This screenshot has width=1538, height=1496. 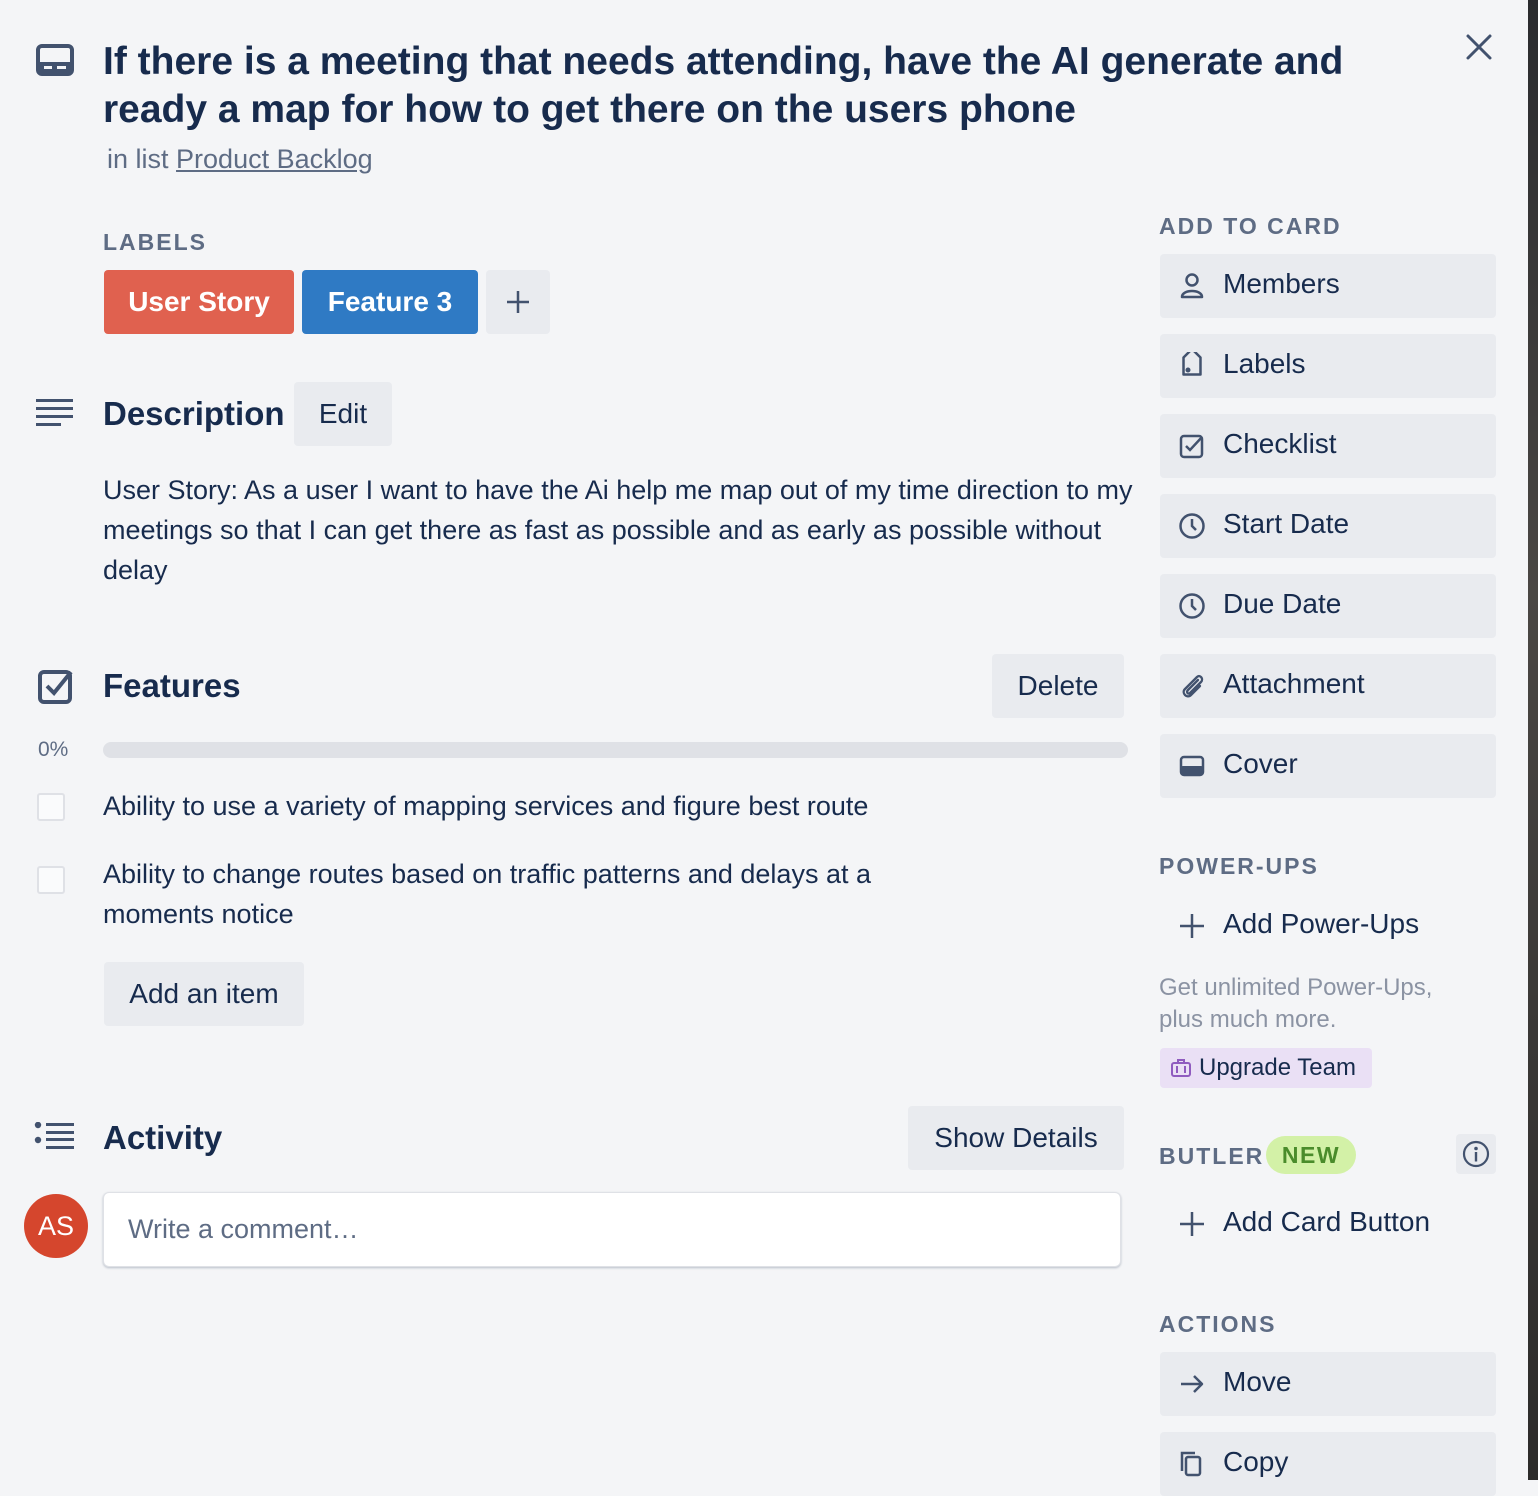 I want to click on activity-title: Activity, so click(x=163, y=1137).